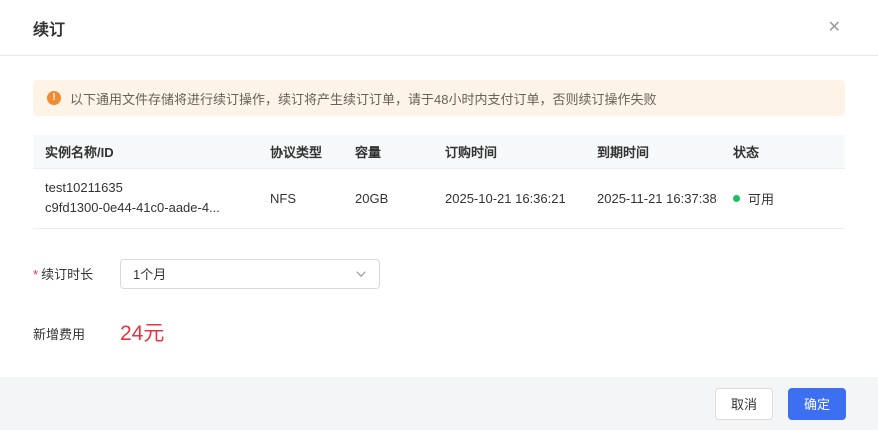  What do you see at coordinates (509, 198) in the screenshot?
I see `cell-order-time: 2025-10-21 16:36:21` at bounding box center [509, 198].